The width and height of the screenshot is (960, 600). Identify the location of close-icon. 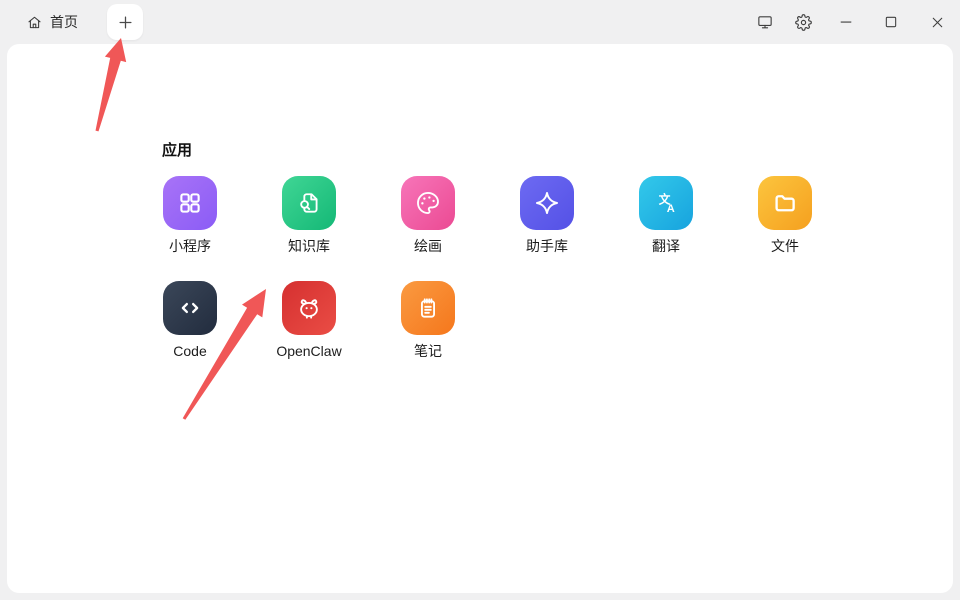
(937, 22).